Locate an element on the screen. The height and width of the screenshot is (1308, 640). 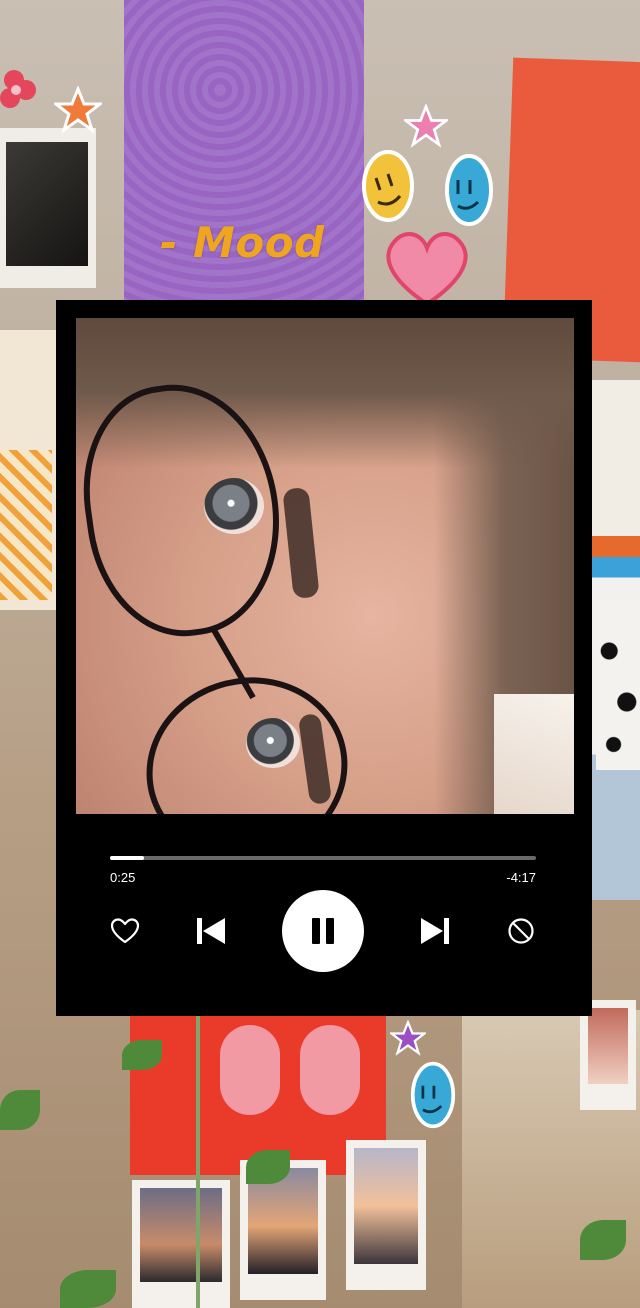
smiley-sticker-yellow is located at coordinates (388, 186).